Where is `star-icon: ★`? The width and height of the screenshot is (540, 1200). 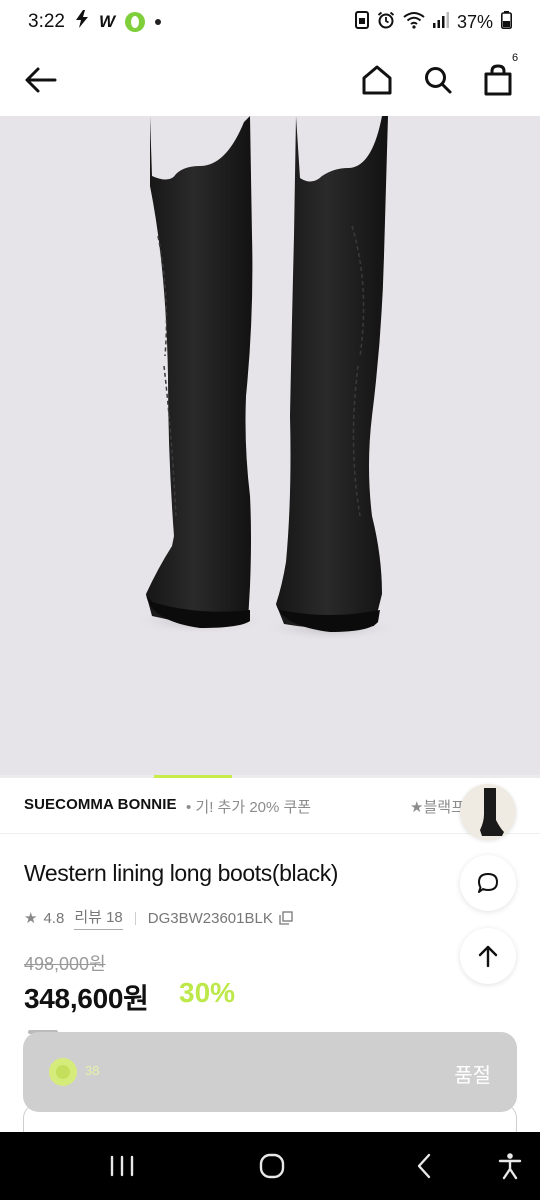
star-icon: ★ is located at coordinates (31, 918).